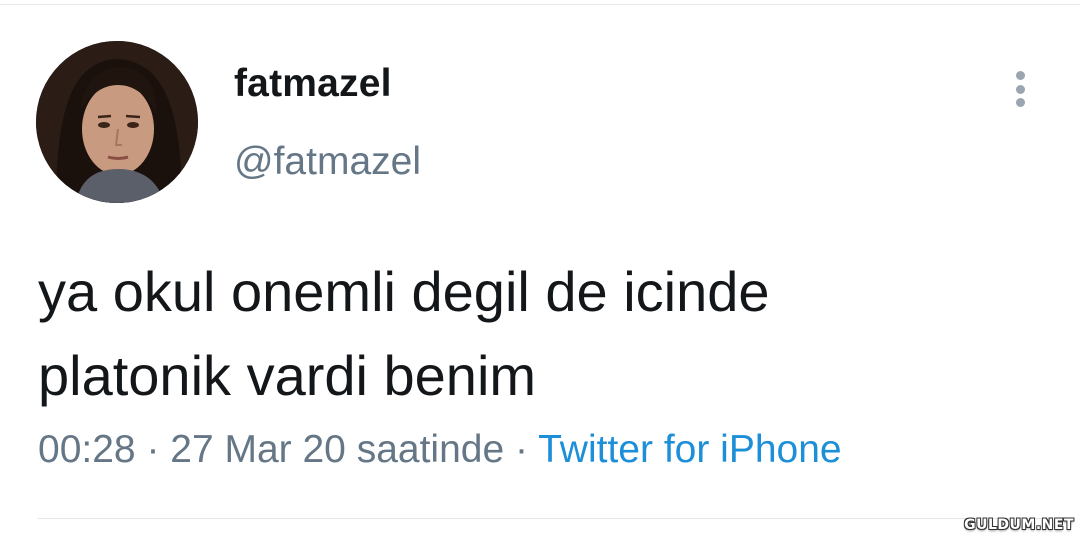  Describe the element at coordinates (327, 162) in the screenshot. I see `user-handle: @fatmazel` at that location.